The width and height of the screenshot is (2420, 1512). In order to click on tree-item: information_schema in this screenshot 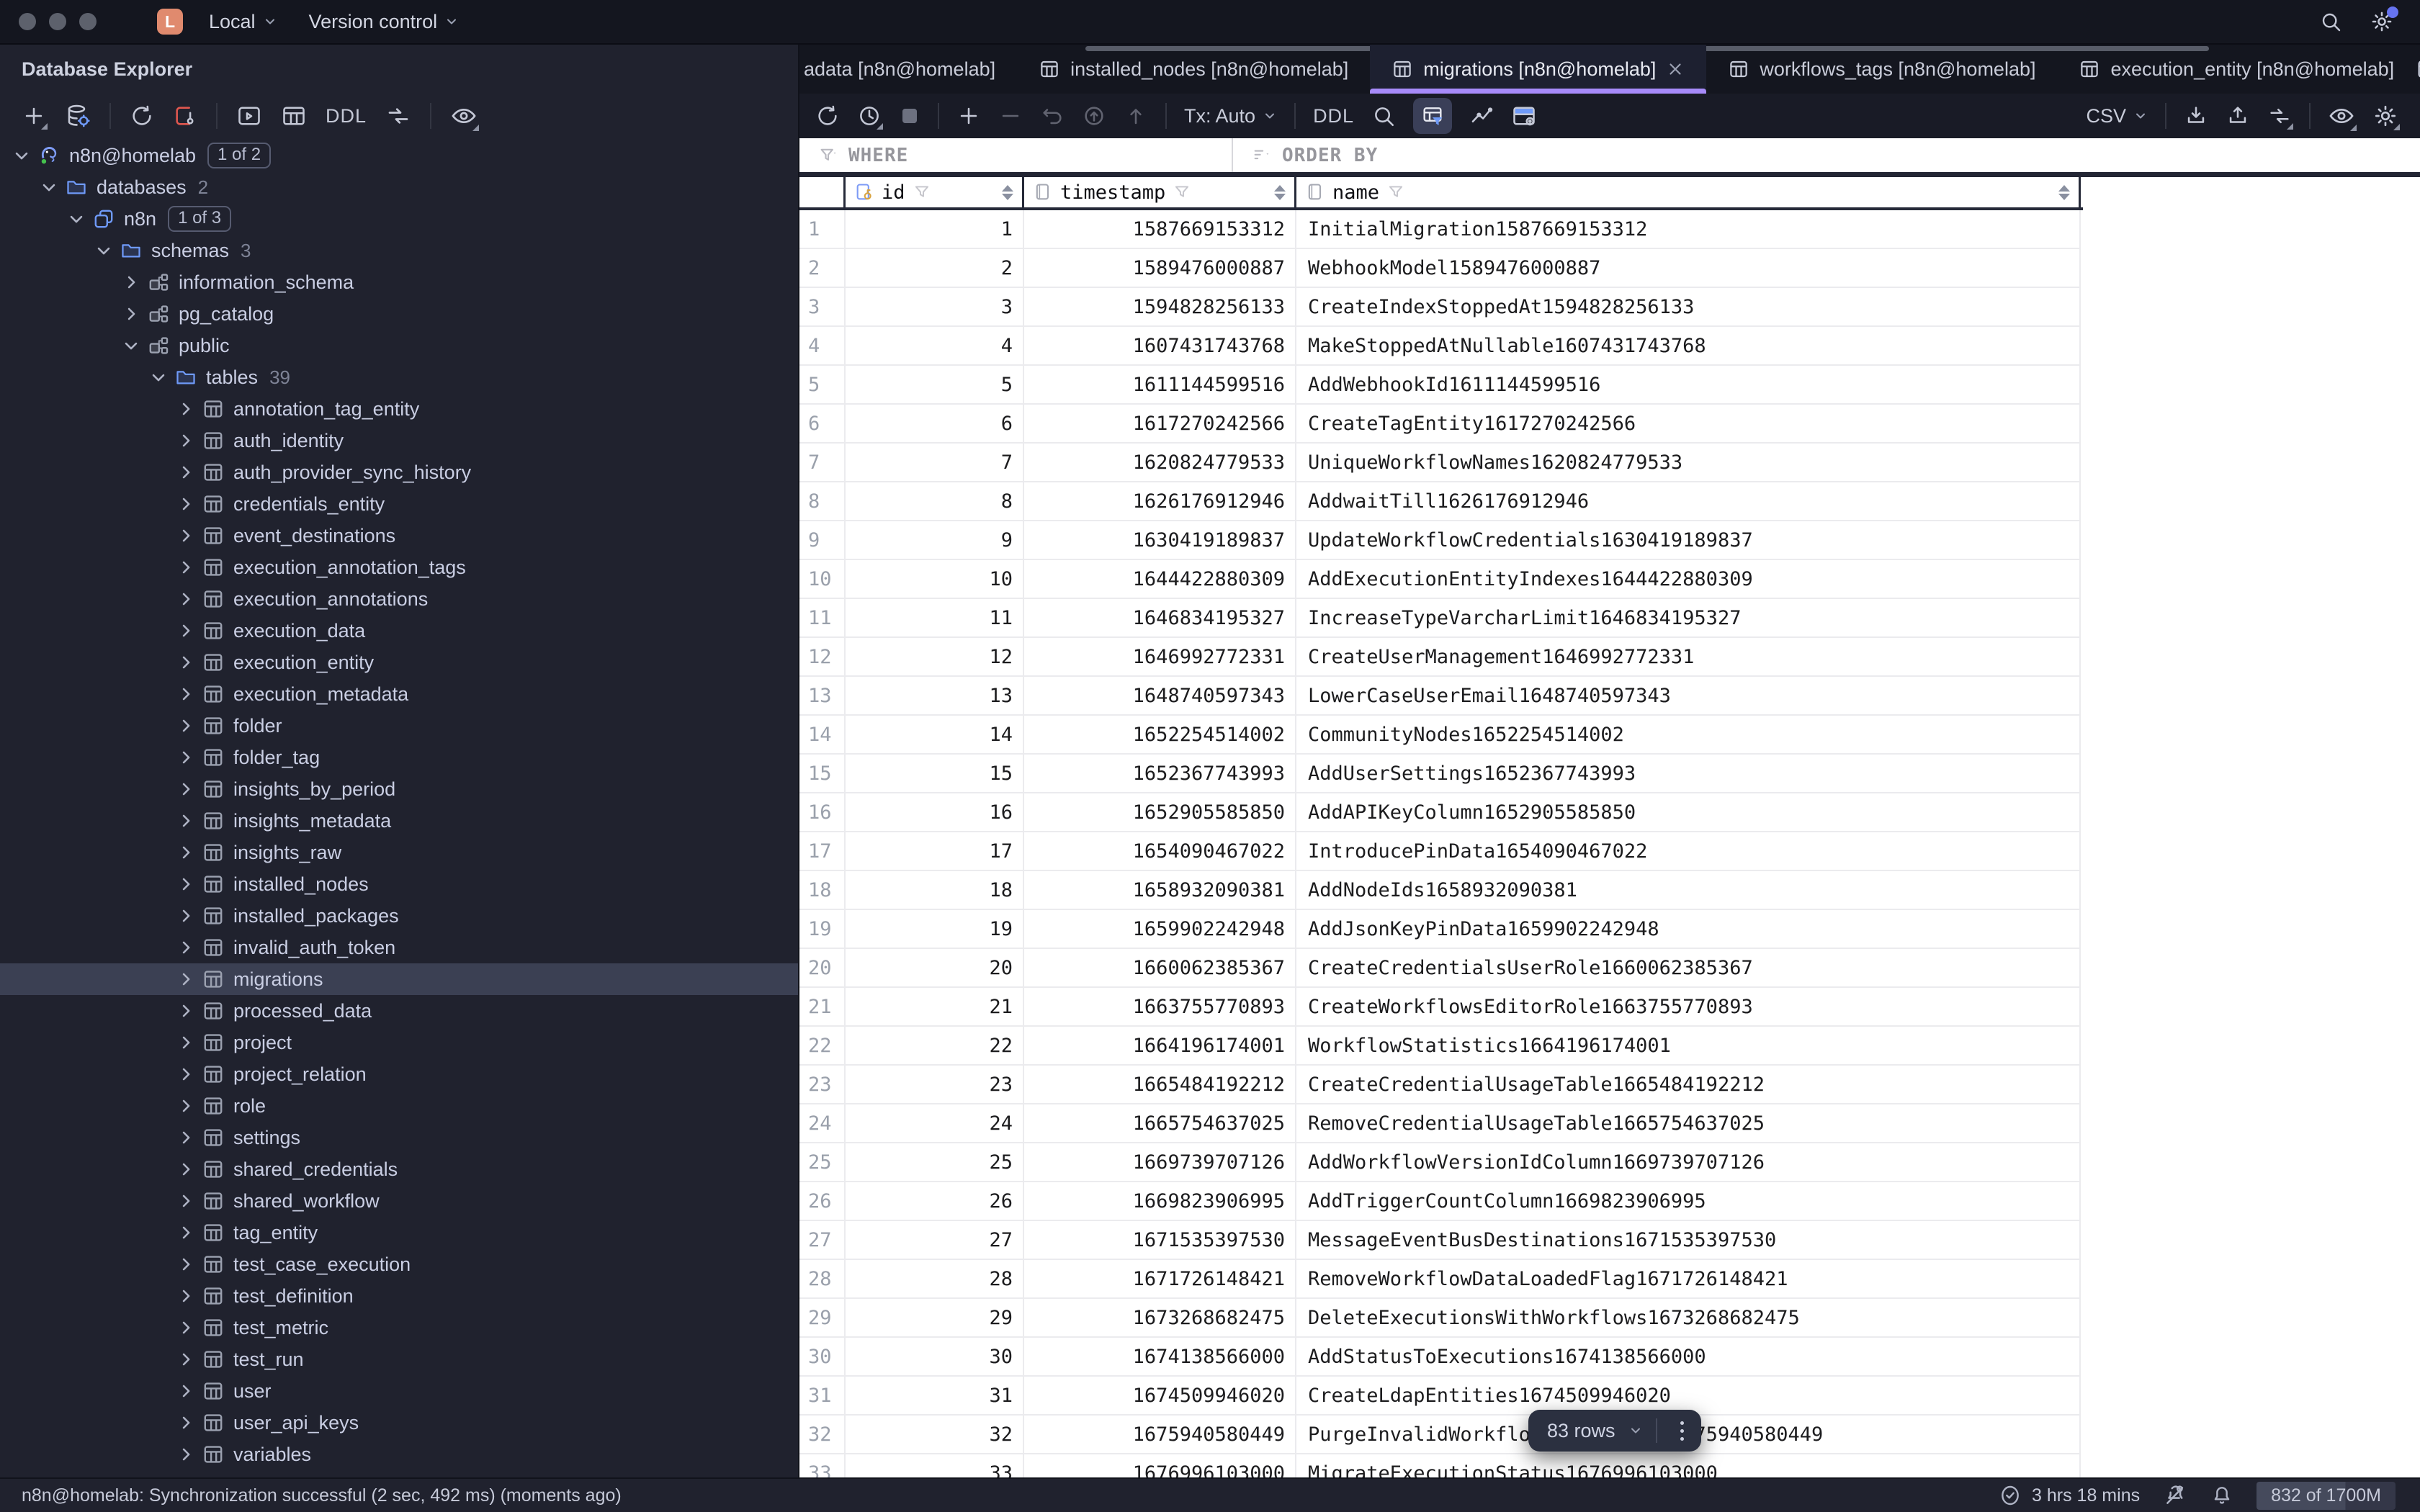, I will do `click(399, 282)`.